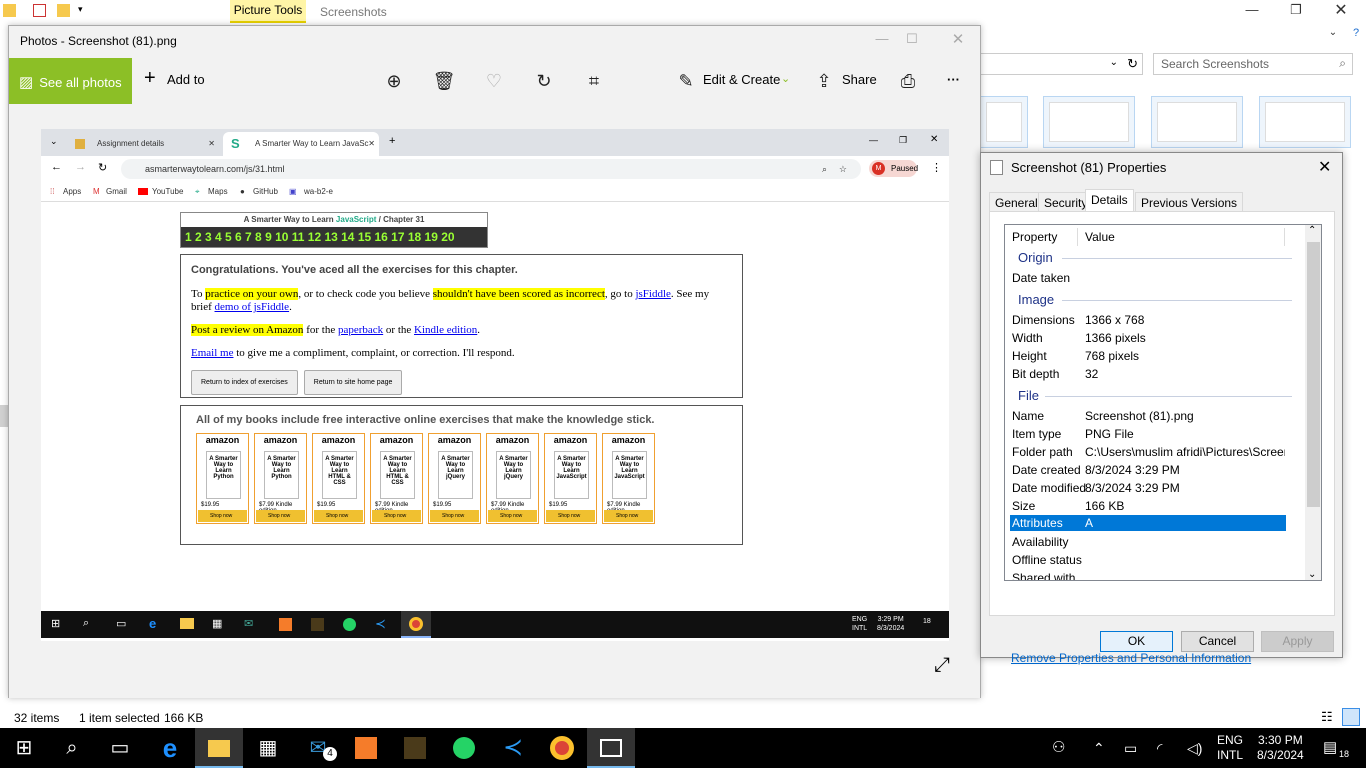 This screenshot has height=774, width=1366. I want to click on table-row: Shared with, so click(1155, 574).